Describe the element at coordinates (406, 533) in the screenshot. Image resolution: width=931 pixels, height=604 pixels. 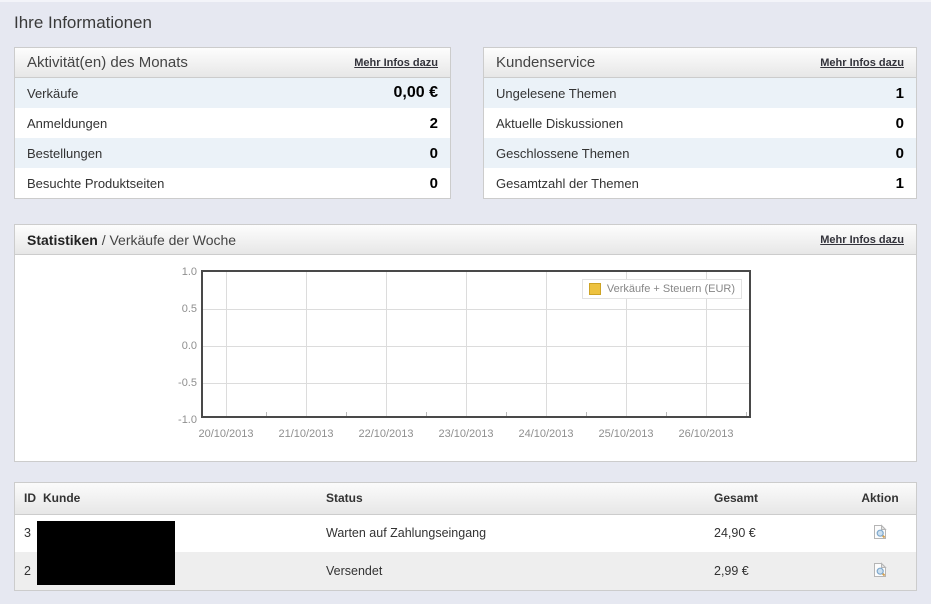
I see `order-status-cell: Warten auf Zahlungseingang` at that location.